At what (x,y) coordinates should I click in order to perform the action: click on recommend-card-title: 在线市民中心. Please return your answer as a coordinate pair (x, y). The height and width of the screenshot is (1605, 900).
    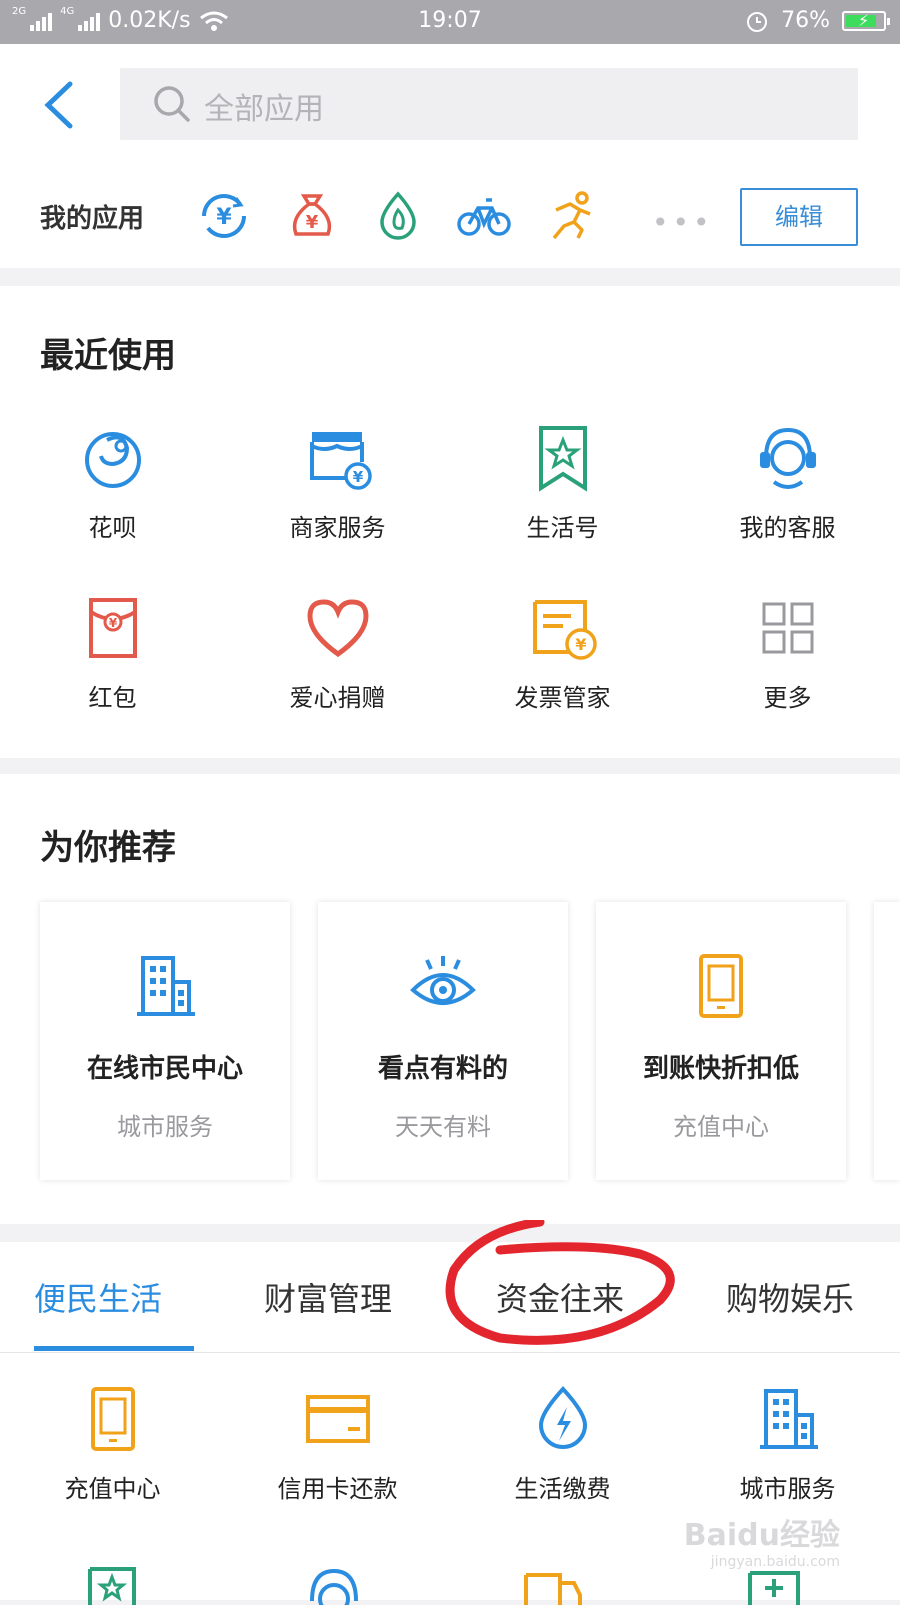
    Looking at the image, I should click on (164, 1069).